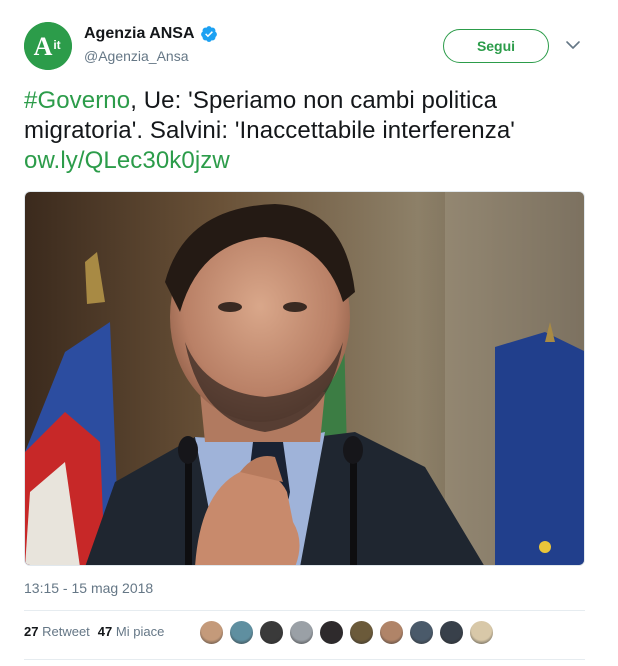  What do you see at coordinates (127, 160) in the screenshot?
I see `tweet-link: ow.ly/QLec30k0jzw` at bounding box center [127, 160].